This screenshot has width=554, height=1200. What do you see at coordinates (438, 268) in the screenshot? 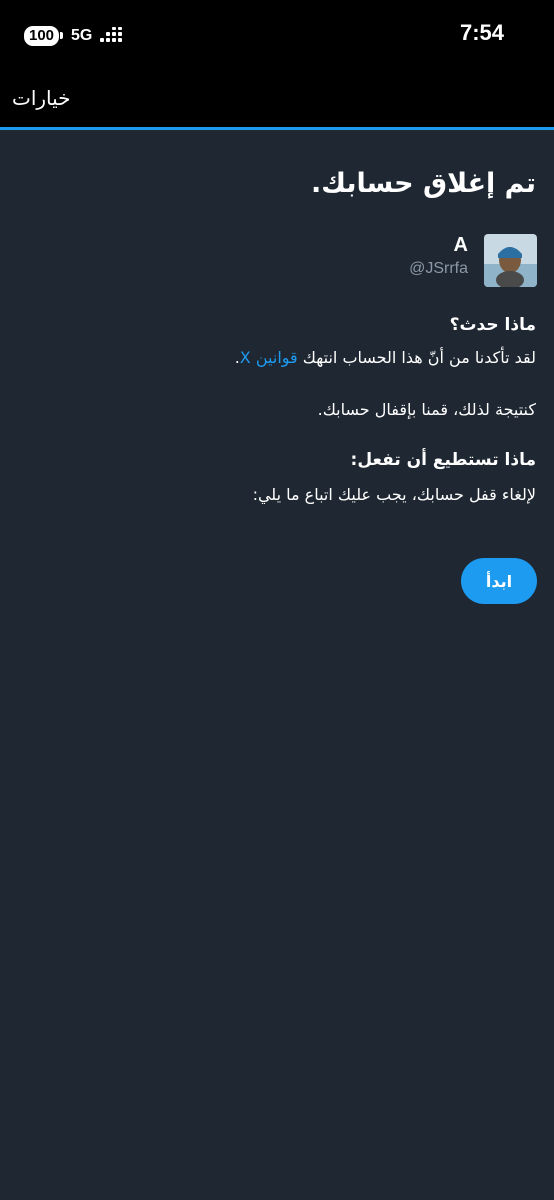
I see `account-handle: @JSrrfa` at bounding box center [438, 268].